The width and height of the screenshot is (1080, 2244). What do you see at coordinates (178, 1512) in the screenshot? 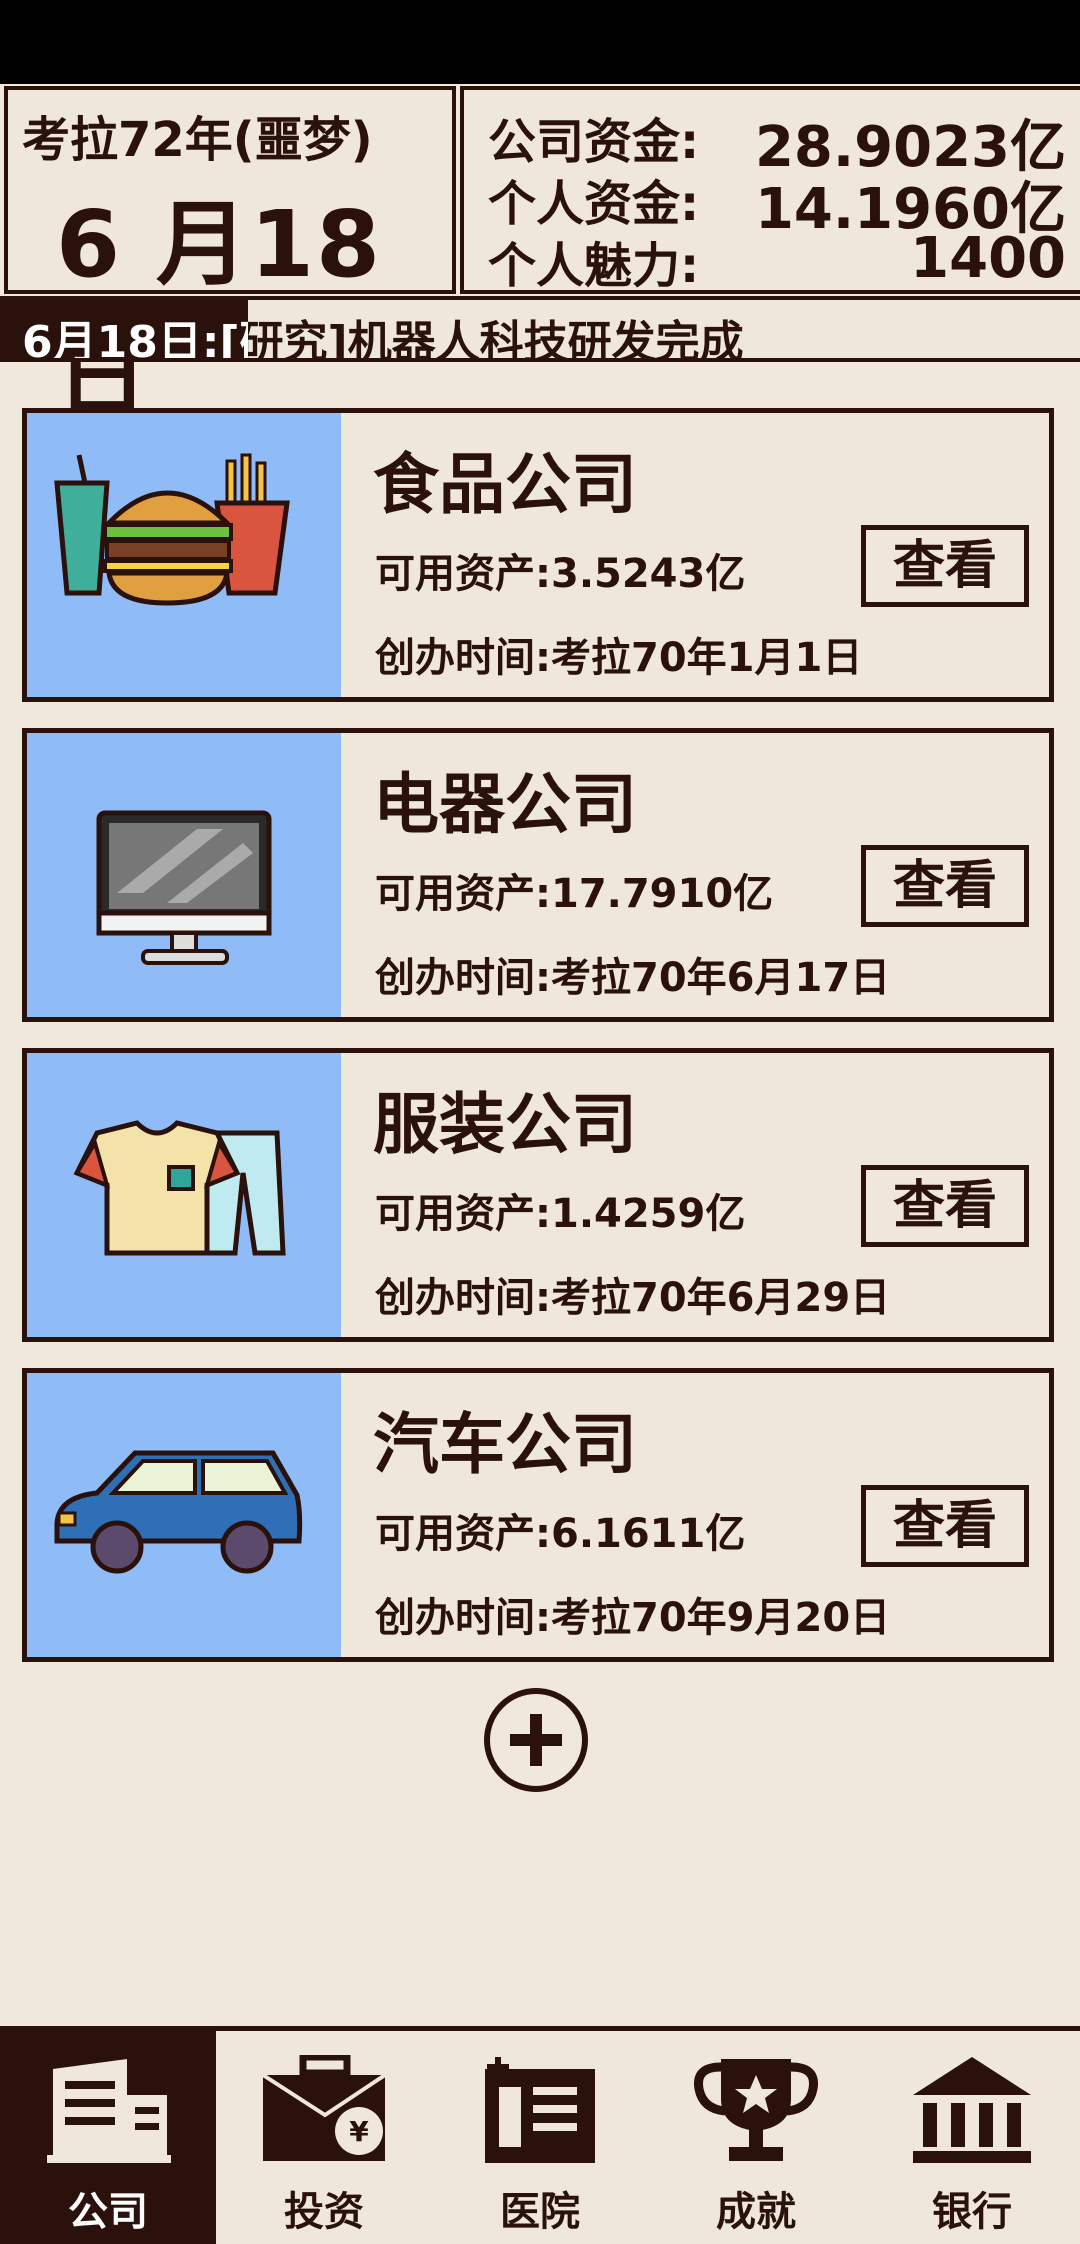
I see `car-icon` at bounding box center [178, 1512].